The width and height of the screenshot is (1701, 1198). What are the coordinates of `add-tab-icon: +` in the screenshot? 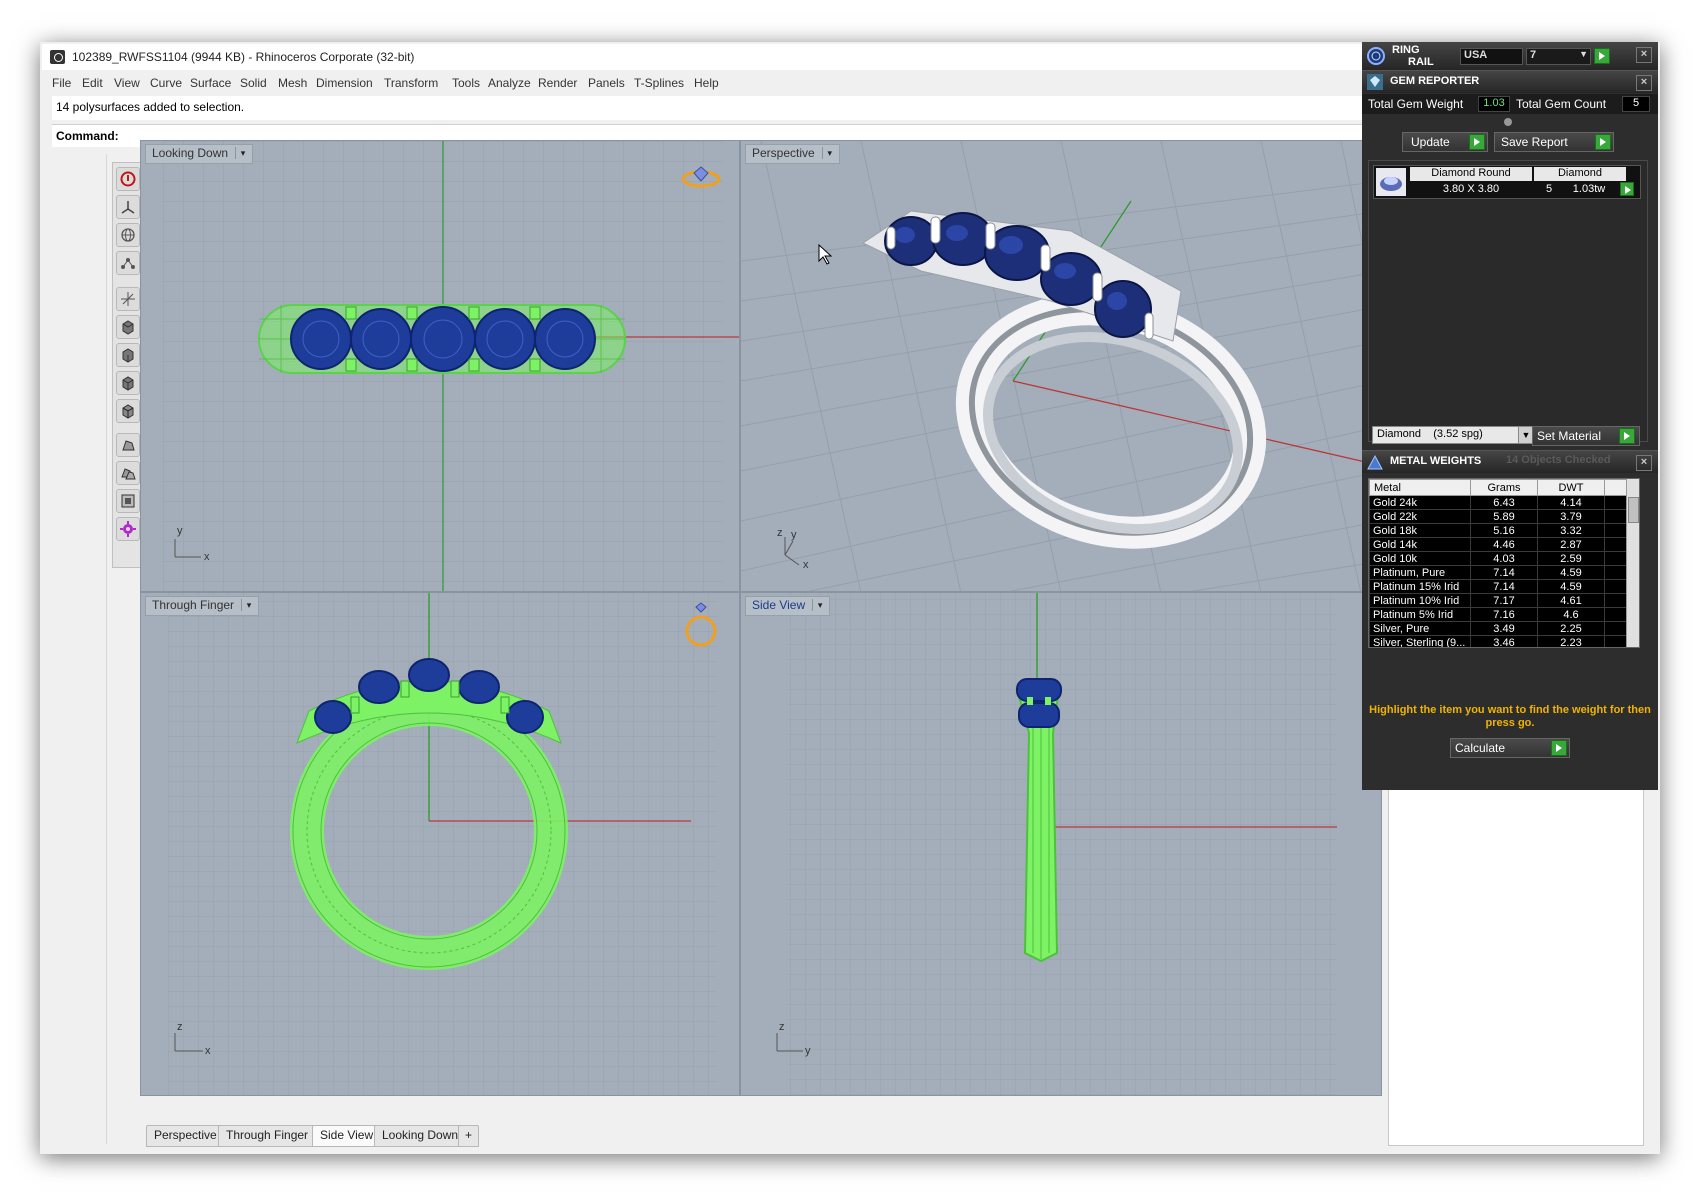 It's located at (469, 1136).